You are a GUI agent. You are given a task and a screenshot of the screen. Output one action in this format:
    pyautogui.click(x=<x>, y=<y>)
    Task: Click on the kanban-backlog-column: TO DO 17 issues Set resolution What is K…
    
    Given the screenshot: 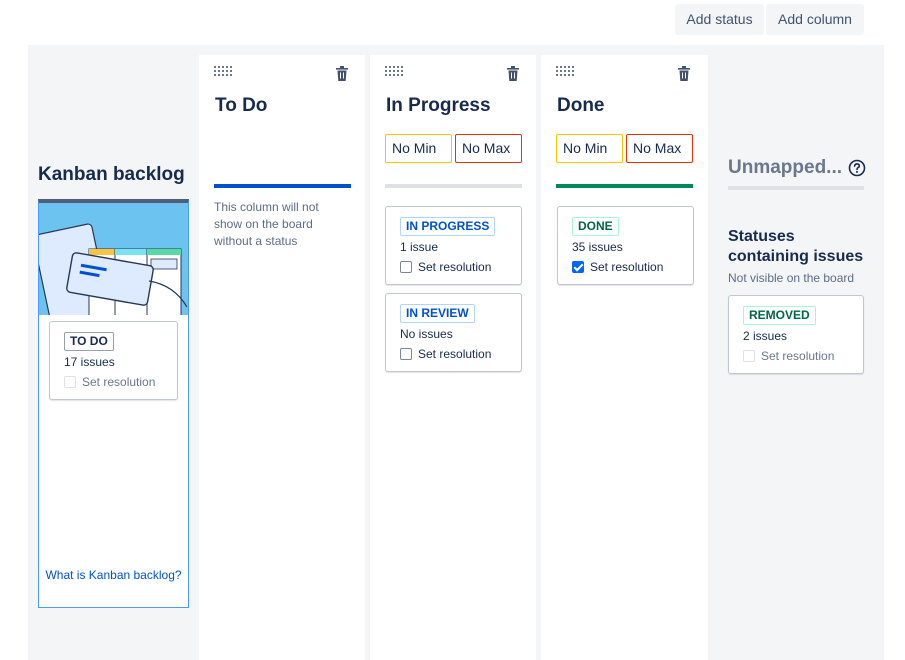 What is the action you would take?
    pyautogui.click(x=113, y=403)
    